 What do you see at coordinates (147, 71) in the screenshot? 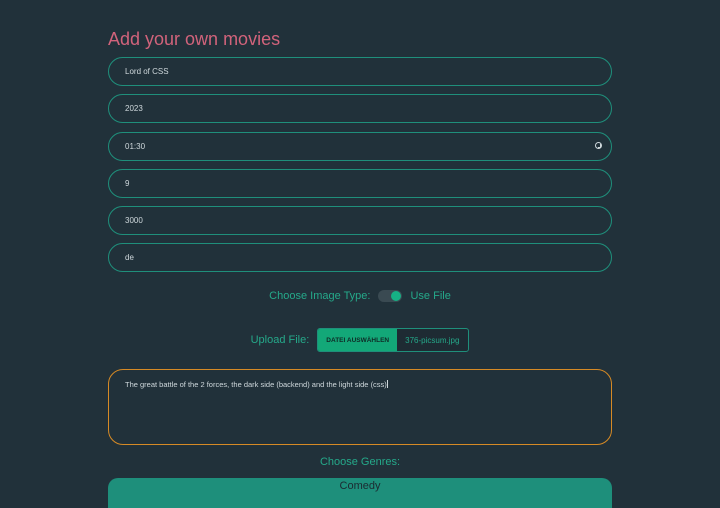
I see `title-input-value: Lord of CSS` at bounding box center [147, 71].